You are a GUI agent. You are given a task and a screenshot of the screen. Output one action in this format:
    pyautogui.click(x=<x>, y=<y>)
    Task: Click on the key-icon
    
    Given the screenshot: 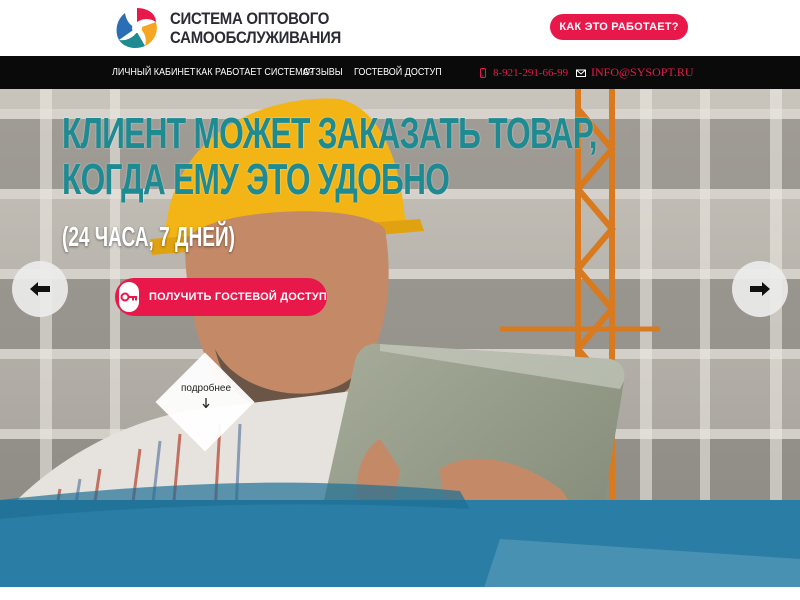 What is the action you would take?
    pyautogui.click(x=129, y=297)
    